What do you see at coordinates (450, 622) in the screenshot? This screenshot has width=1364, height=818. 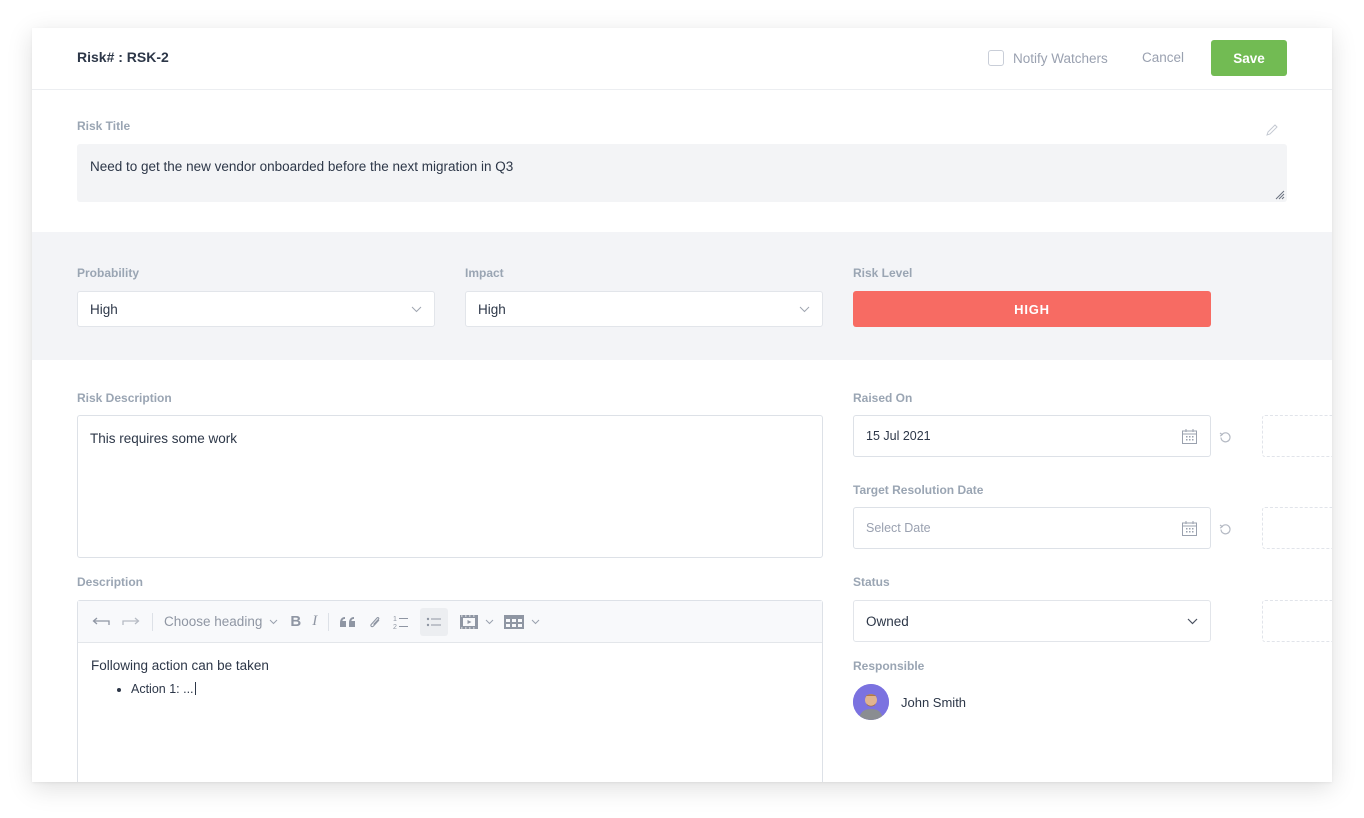 I see `editor-toolbar: Choose heading B I 12` at bounding box center [450, 622].